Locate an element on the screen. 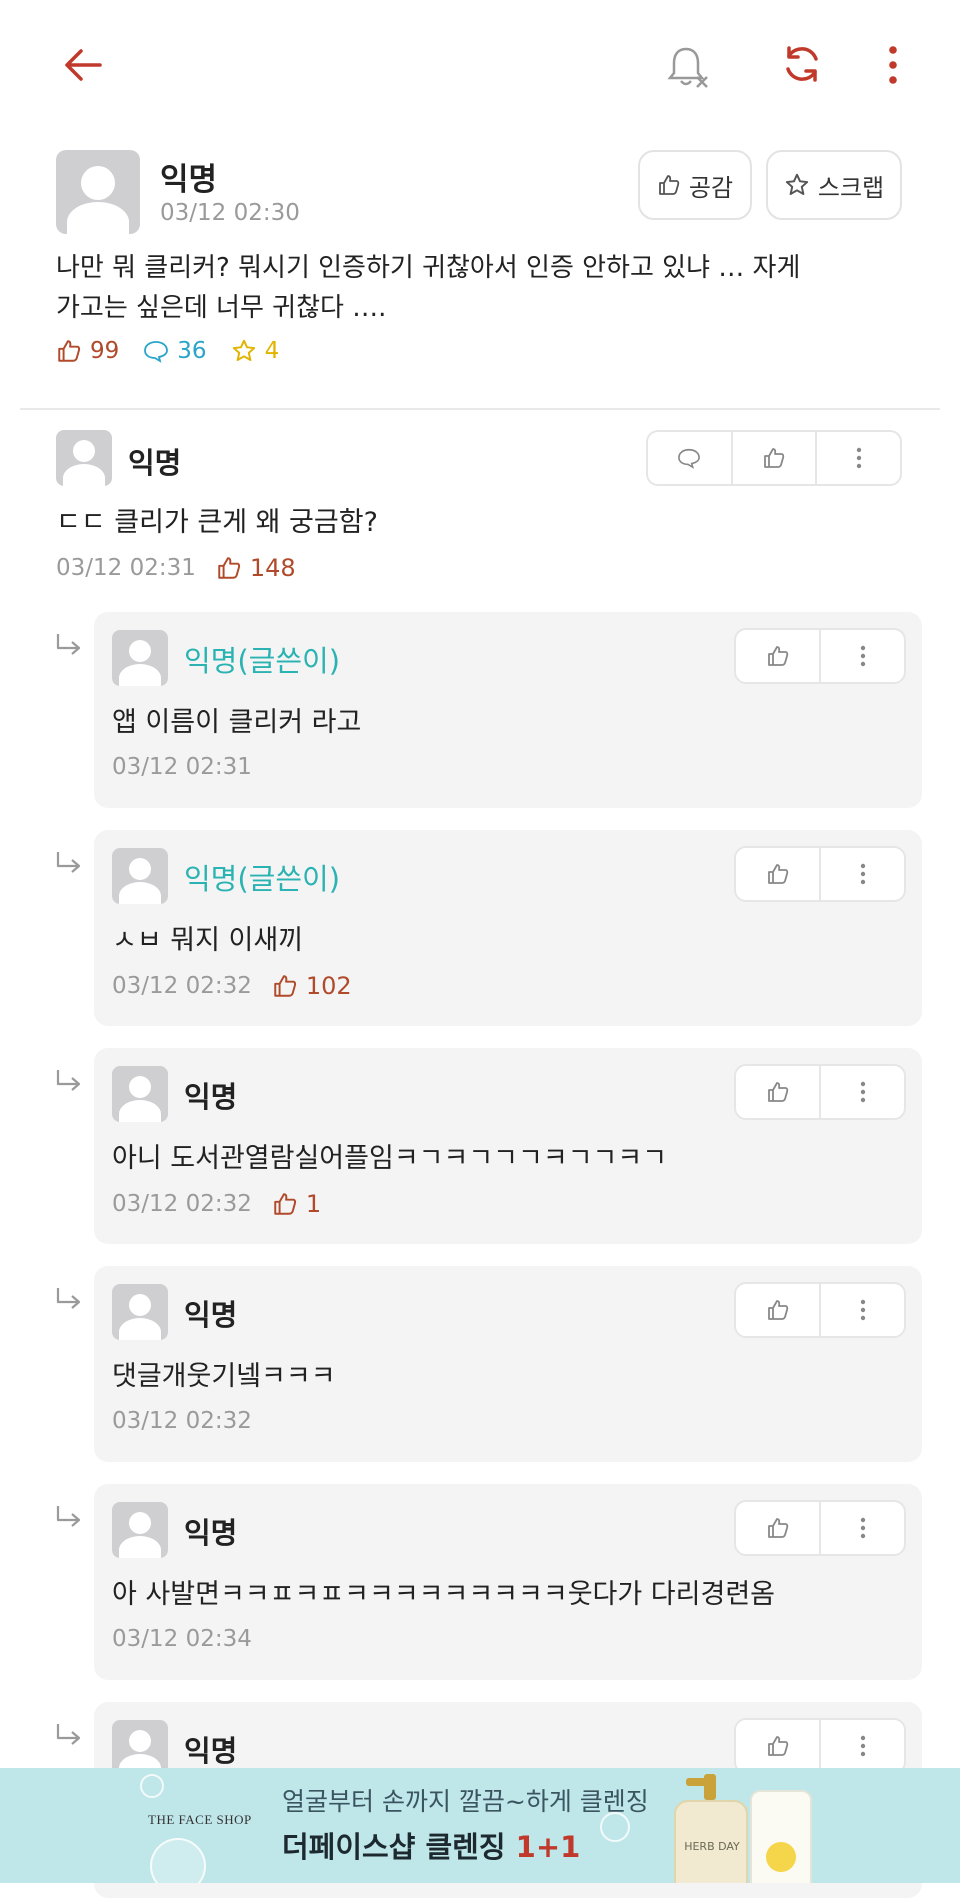  top-bar is located at coordinates (480, 65).